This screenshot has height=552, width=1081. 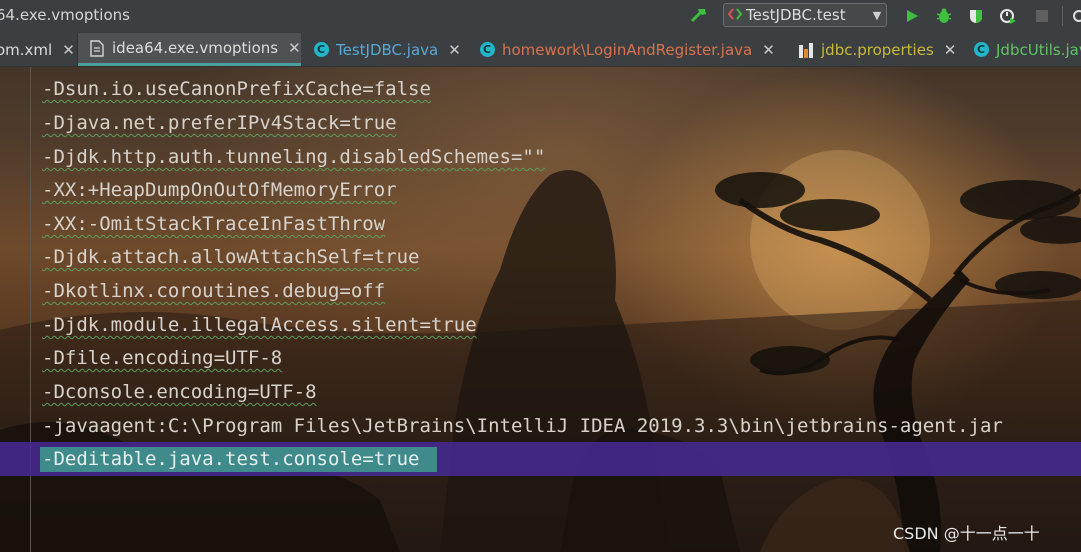 I want to click on tab-pom-xml: om.xml ✕, so click(x=37, y=49).